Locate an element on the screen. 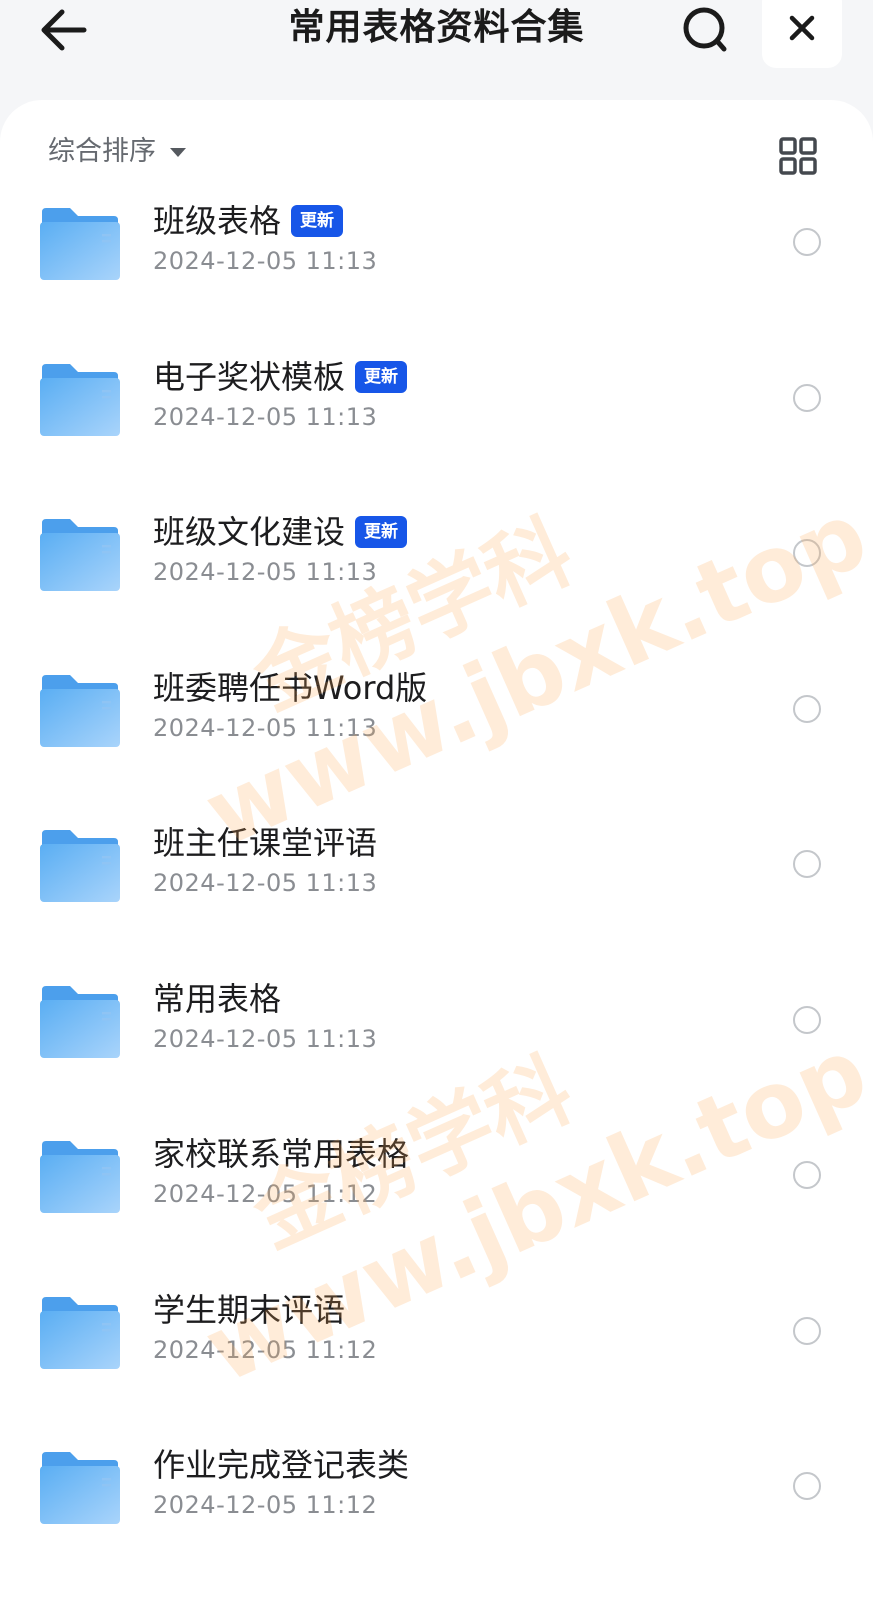 The width and height of the screenshot is (873, 1607). file-name-text: 班主任课堂评语 is located at coordinates (265, 843).